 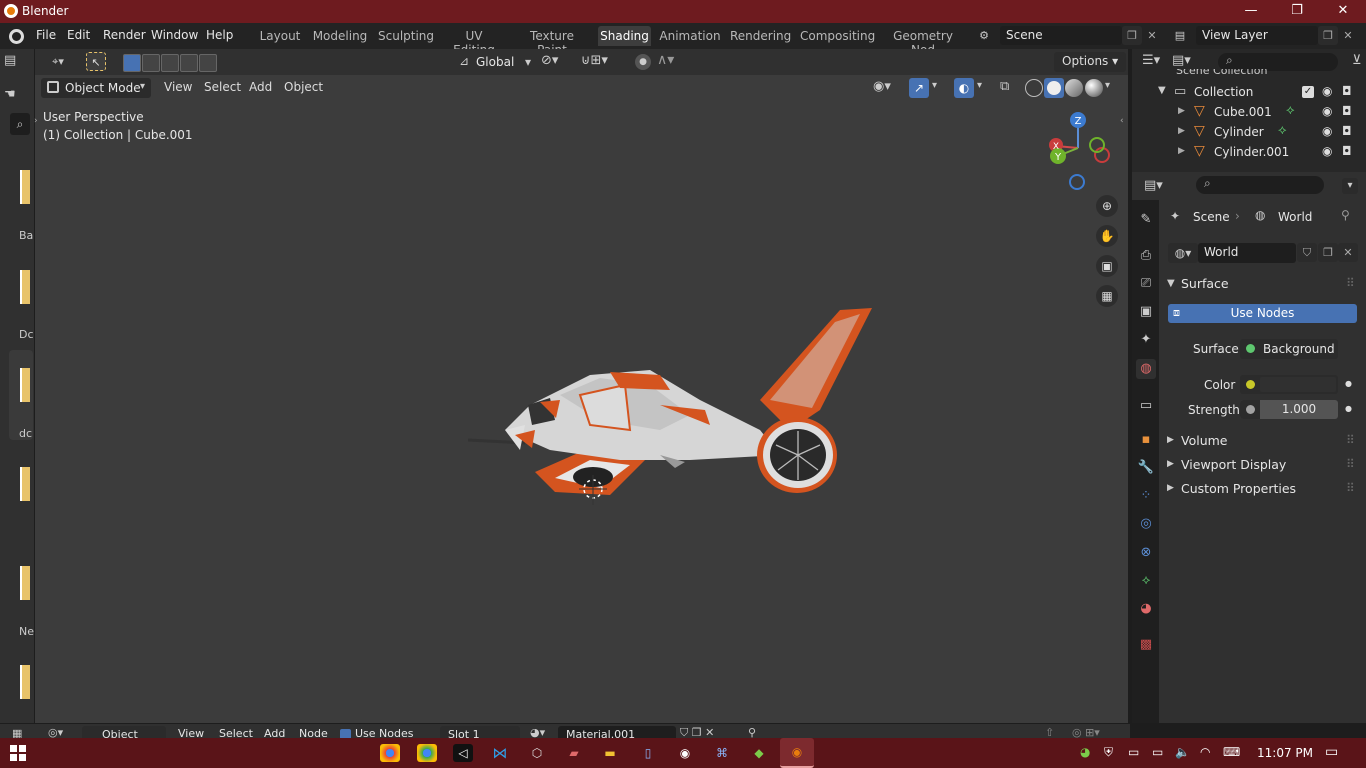 What do you see at coordinates (427, 753) in the screenshot?
I see `chrome-profile-icon` at bounding box center [427, 753].